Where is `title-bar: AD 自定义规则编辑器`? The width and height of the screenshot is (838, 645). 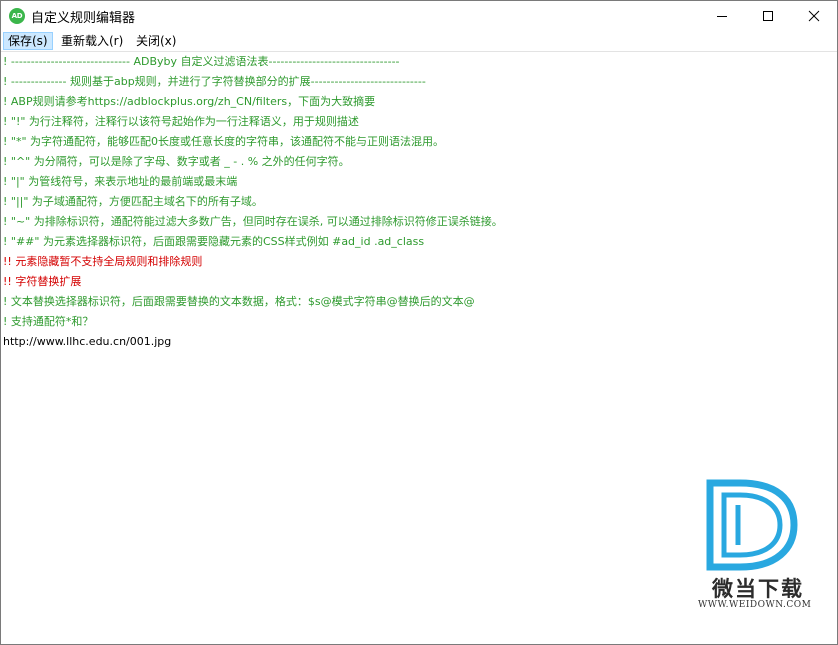
title-bar: AD 自定义规则编辑器 is located at coordinates (419, 16).